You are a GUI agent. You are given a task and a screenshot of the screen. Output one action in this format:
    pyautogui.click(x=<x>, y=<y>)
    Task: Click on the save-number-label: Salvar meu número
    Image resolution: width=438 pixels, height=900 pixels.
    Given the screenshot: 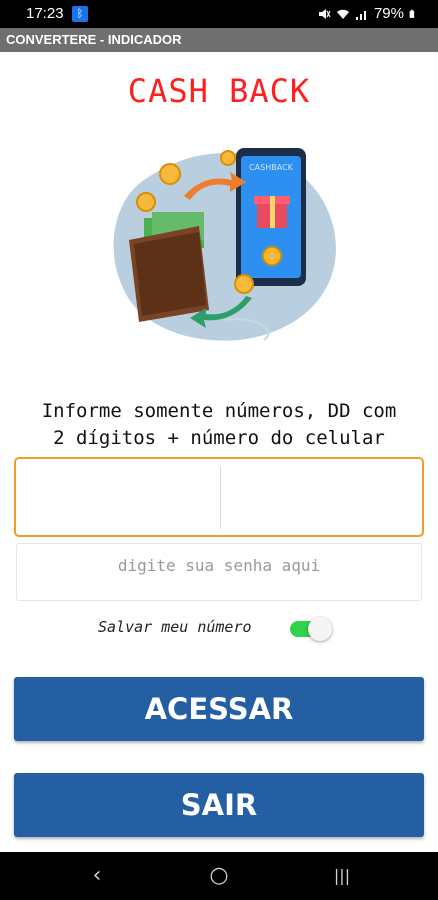 What is the action you would take?
    pyautogui.click(x=175, y=627)
    